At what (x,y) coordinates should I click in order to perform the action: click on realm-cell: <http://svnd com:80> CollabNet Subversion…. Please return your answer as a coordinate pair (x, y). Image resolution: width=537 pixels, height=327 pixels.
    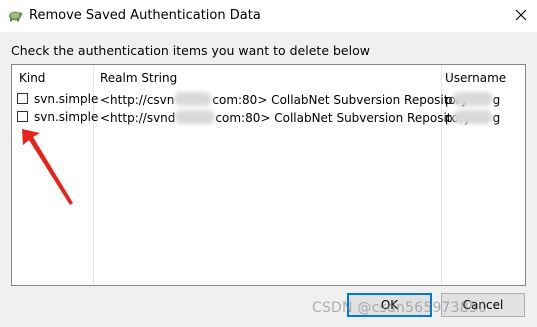
    Looking at the image, I should click on (285, 117).